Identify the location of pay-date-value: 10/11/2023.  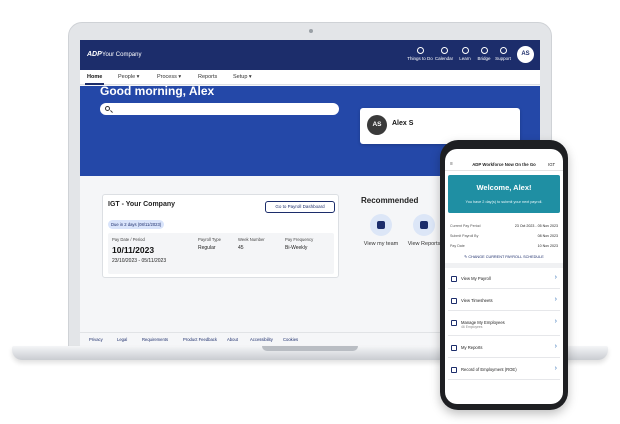
(133, 250).